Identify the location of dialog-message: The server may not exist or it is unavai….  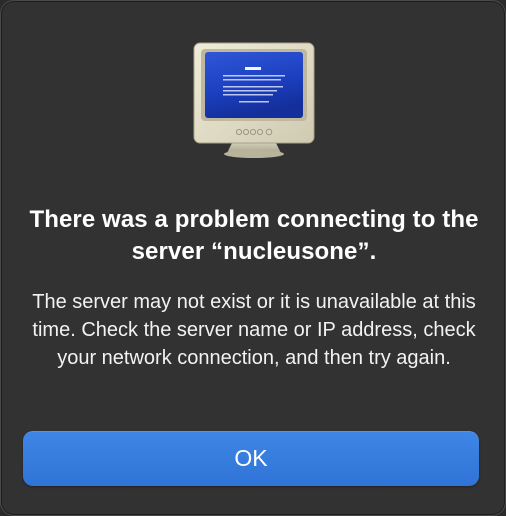
(254, 330).